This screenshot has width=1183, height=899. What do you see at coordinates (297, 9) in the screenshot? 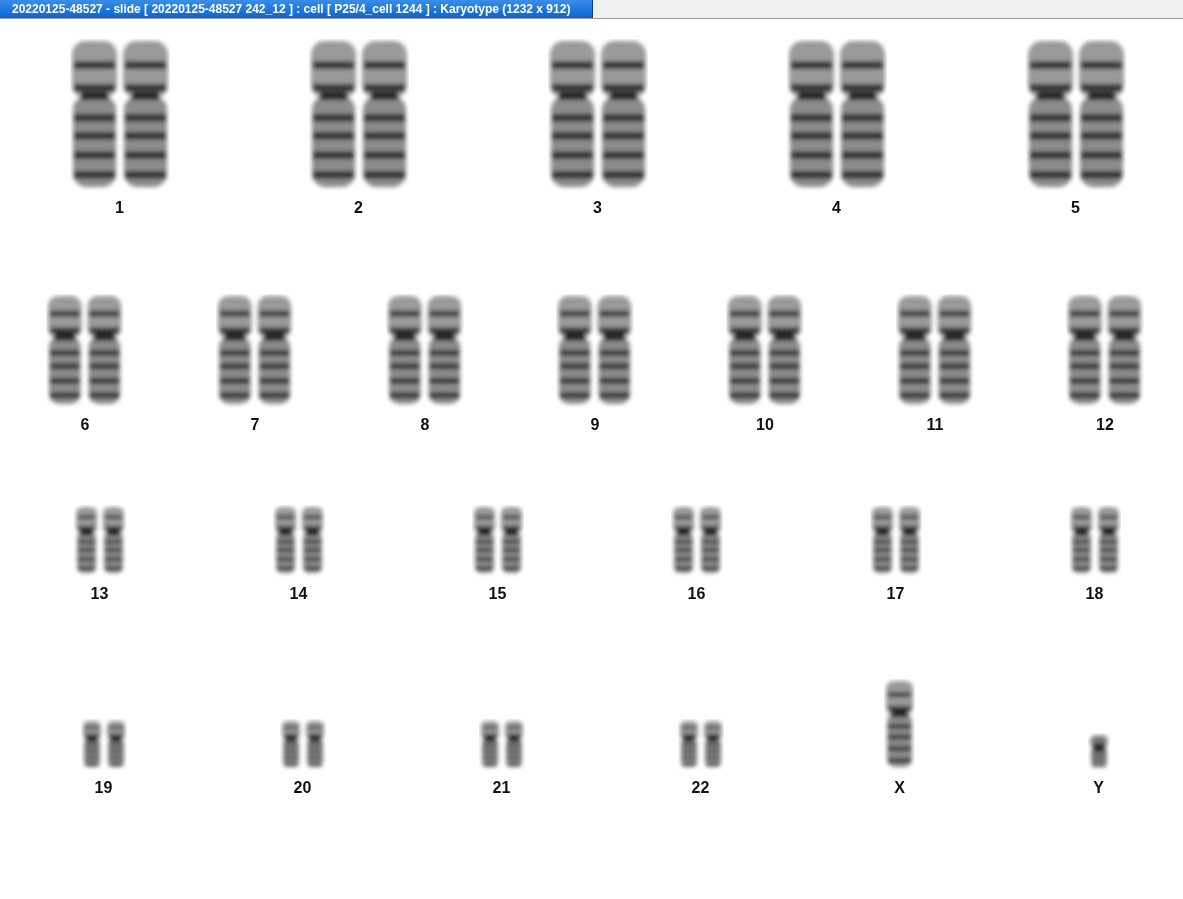
I see `window-title: 20220125-48527 - slide [ 20220125-48527 242_12 ] : cell [ P25/4_cell 1244 ] : Karyotype (1232 x 912)` at bounding box center [297, 9].